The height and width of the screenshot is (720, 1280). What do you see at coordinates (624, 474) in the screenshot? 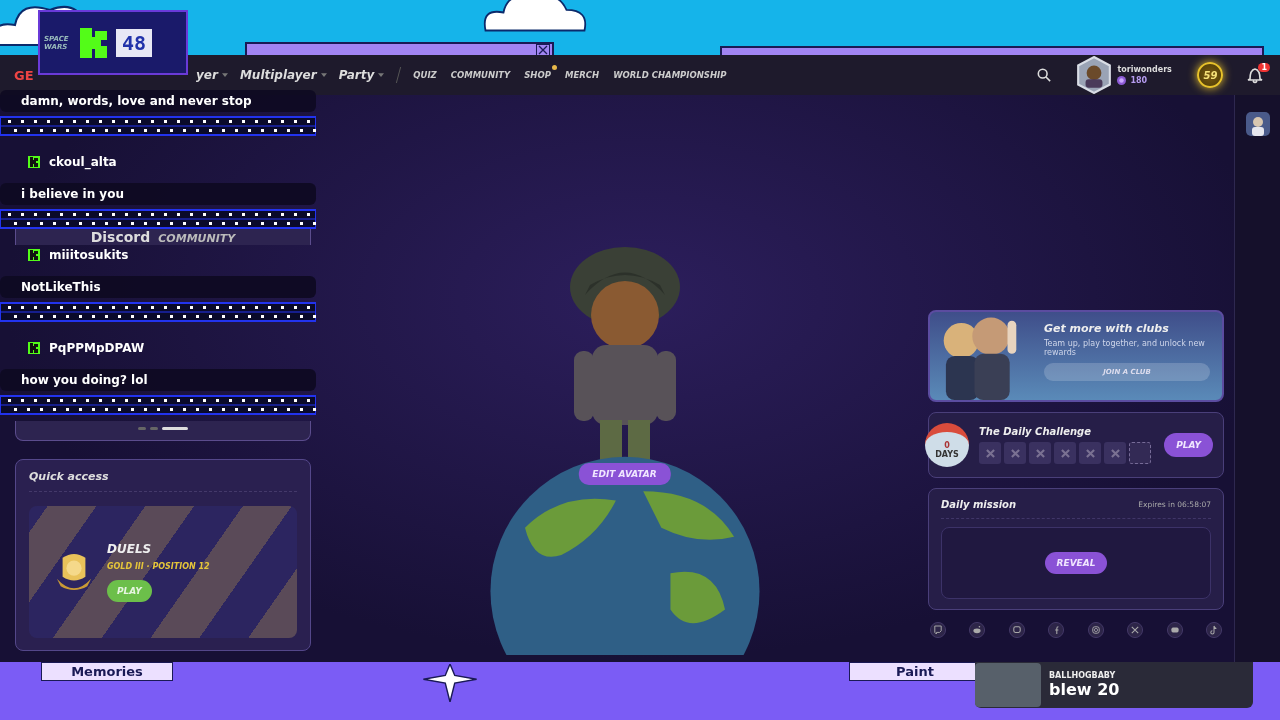
I see `edit-avatar-button: EDIT AVATAR` at bounding box center [624, 474].